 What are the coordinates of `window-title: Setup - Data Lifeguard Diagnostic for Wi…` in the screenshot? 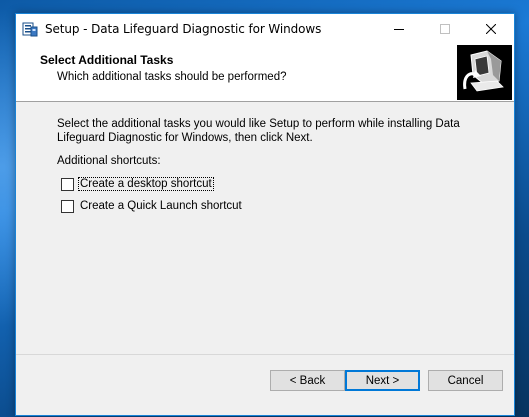 It's located at (183, 29).